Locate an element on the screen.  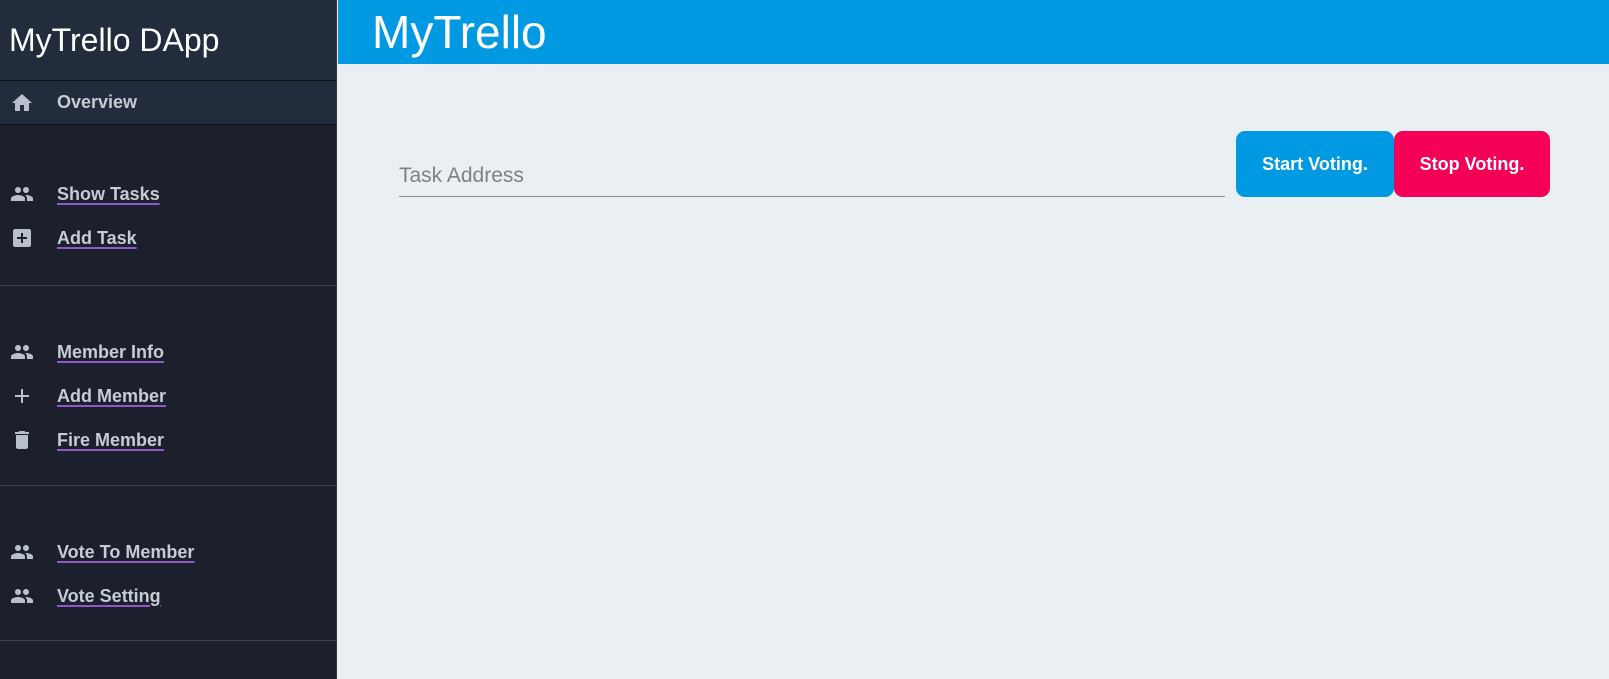
home-icon is located at coordinates (22, 103).